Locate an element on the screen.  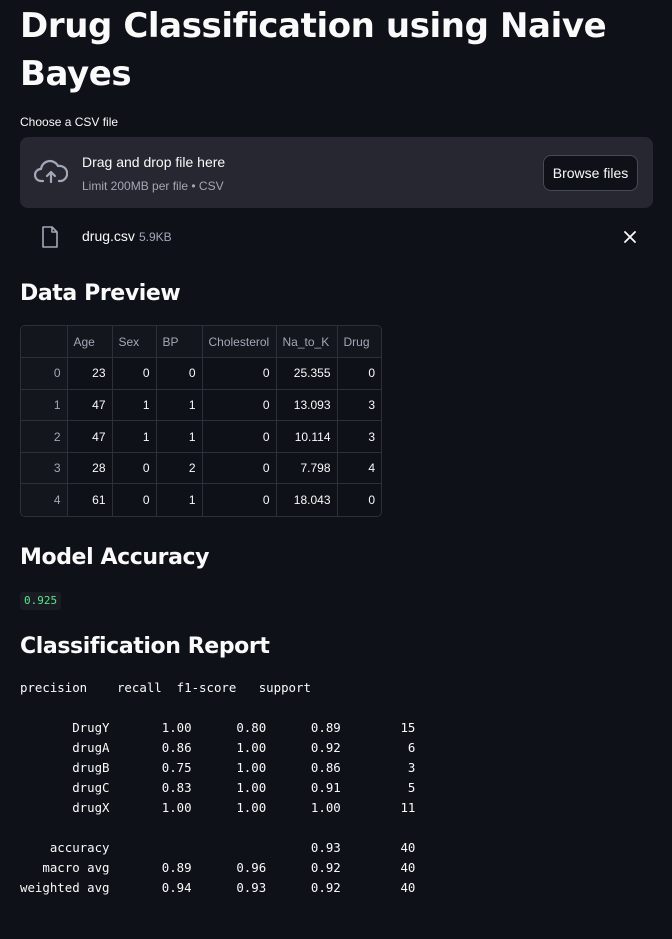
data-preview-heading: Data Preview is located at coordinates (100, 293).